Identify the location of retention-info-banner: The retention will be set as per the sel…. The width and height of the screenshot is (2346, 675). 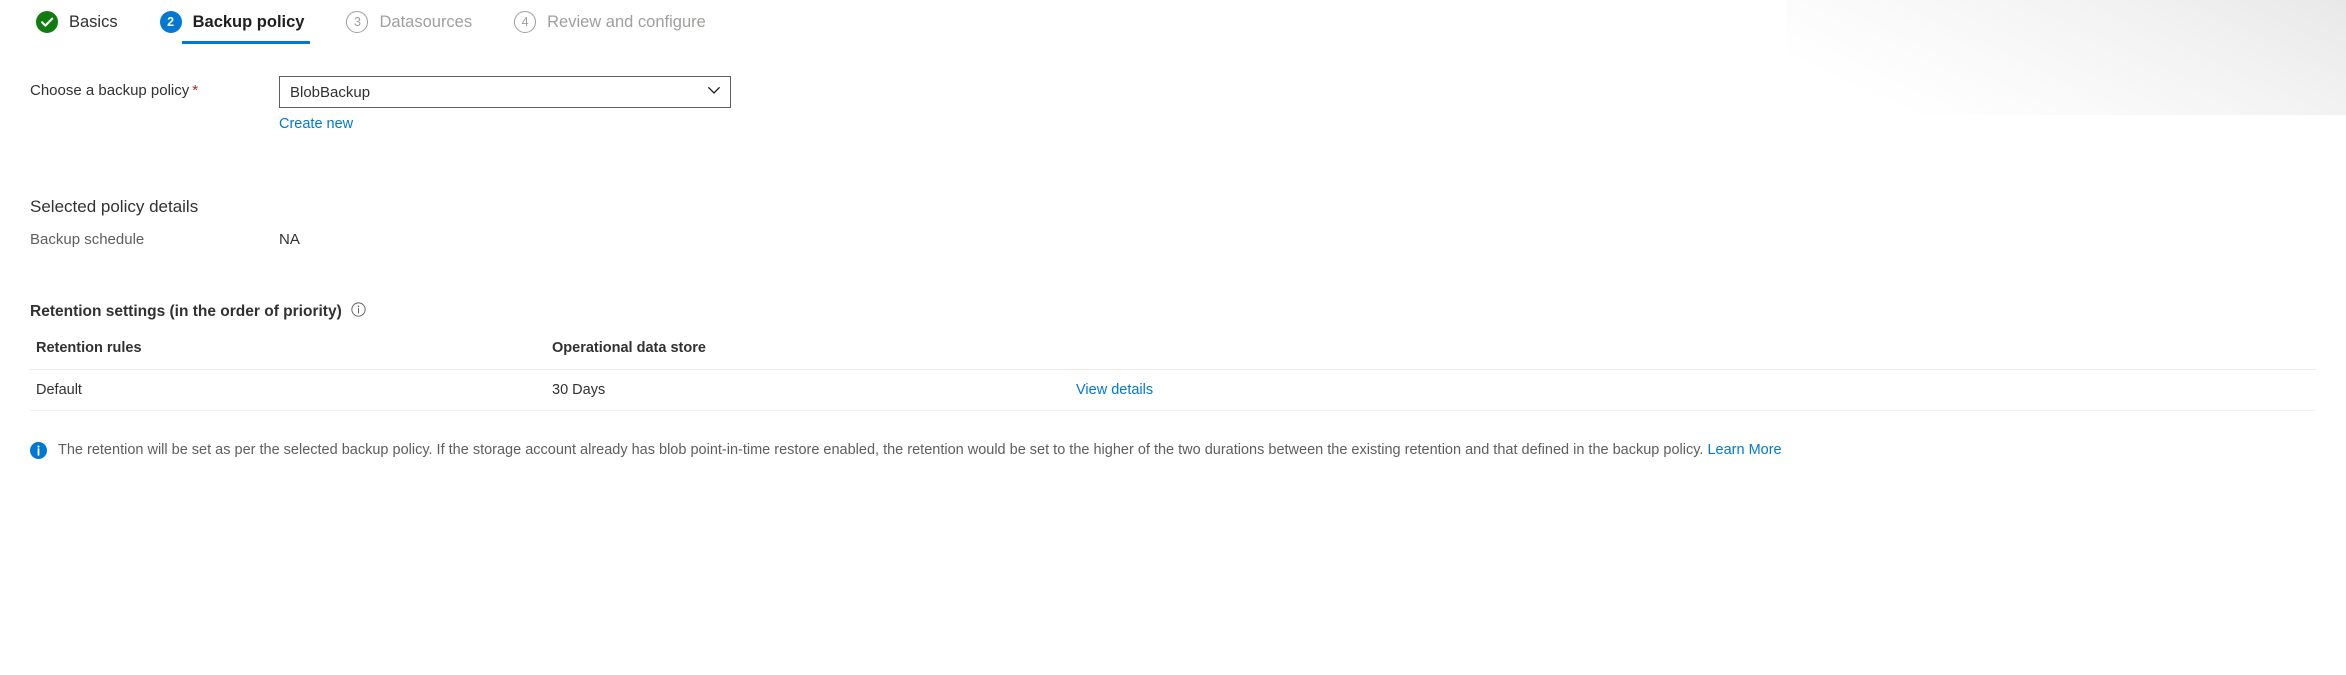
(1173, 452).